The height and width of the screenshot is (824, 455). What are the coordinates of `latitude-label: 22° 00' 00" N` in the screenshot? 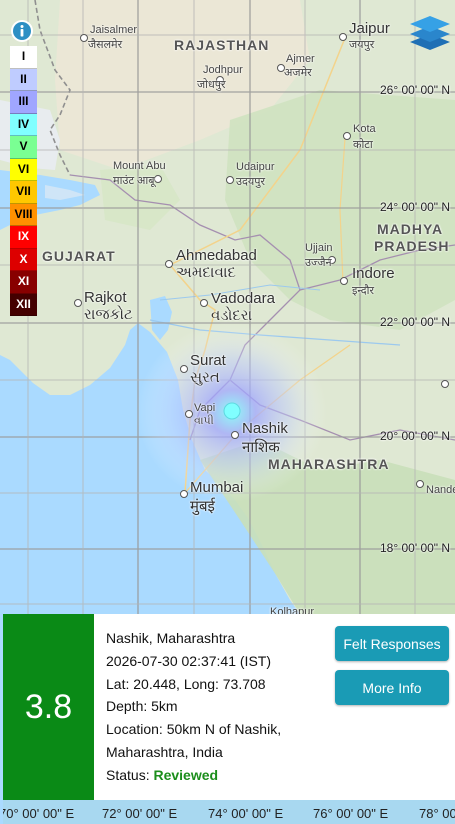 It's located at (415, 322).